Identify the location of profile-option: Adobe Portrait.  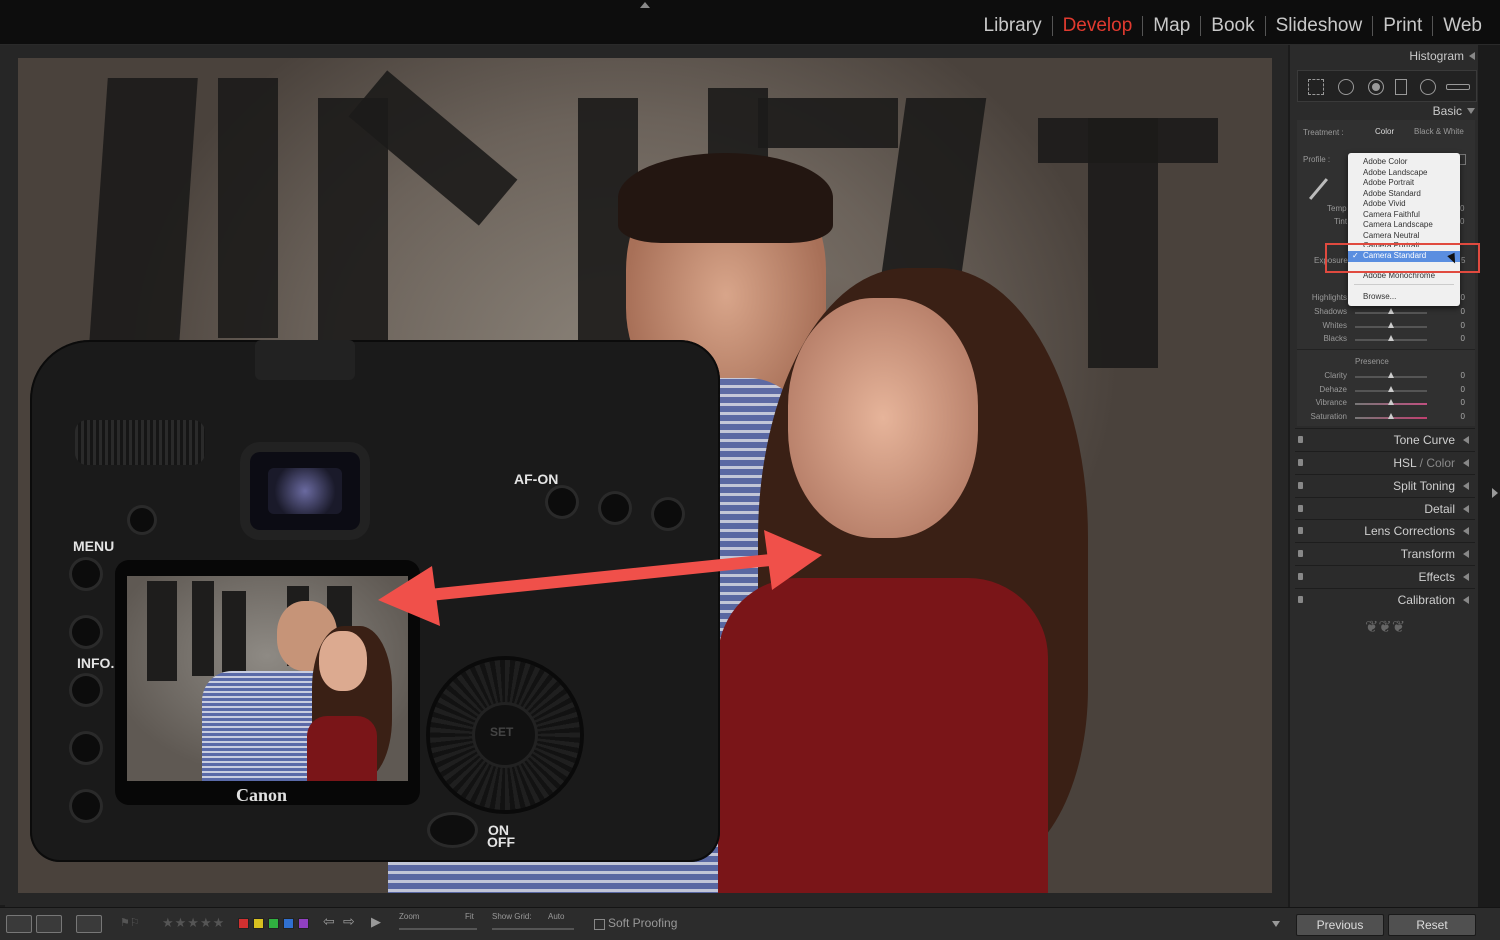
(1388, 182).